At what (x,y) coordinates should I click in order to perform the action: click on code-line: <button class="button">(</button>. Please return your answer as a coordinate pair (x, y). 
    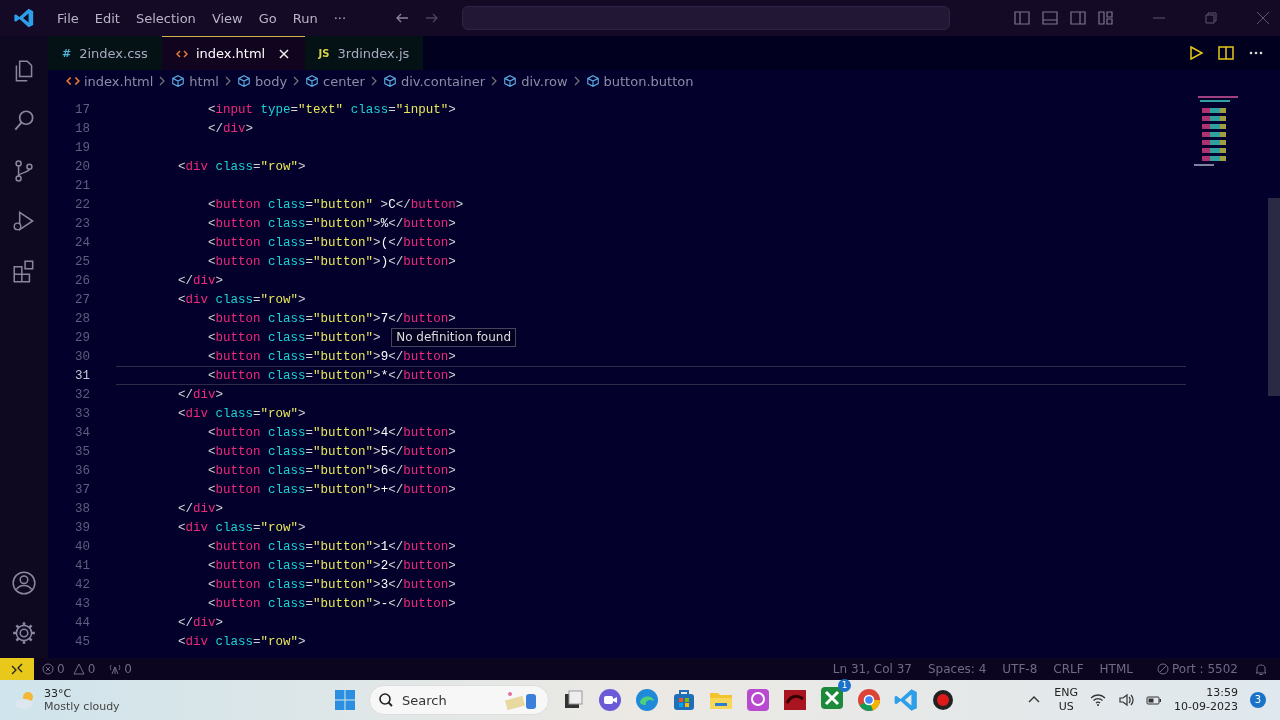
    Looking at the image, I should click on (331, 242).